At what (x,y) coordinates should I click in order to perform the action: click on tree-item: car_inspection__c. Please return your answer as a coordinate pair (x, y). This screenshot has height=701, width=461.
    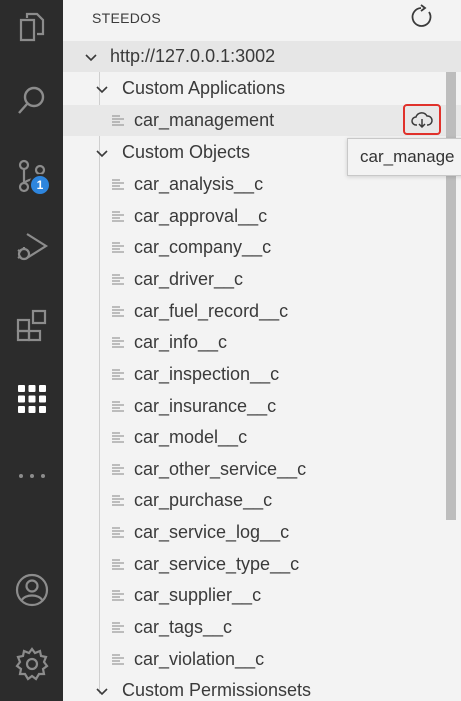
    Looking at the image, I should click on (262, 374).